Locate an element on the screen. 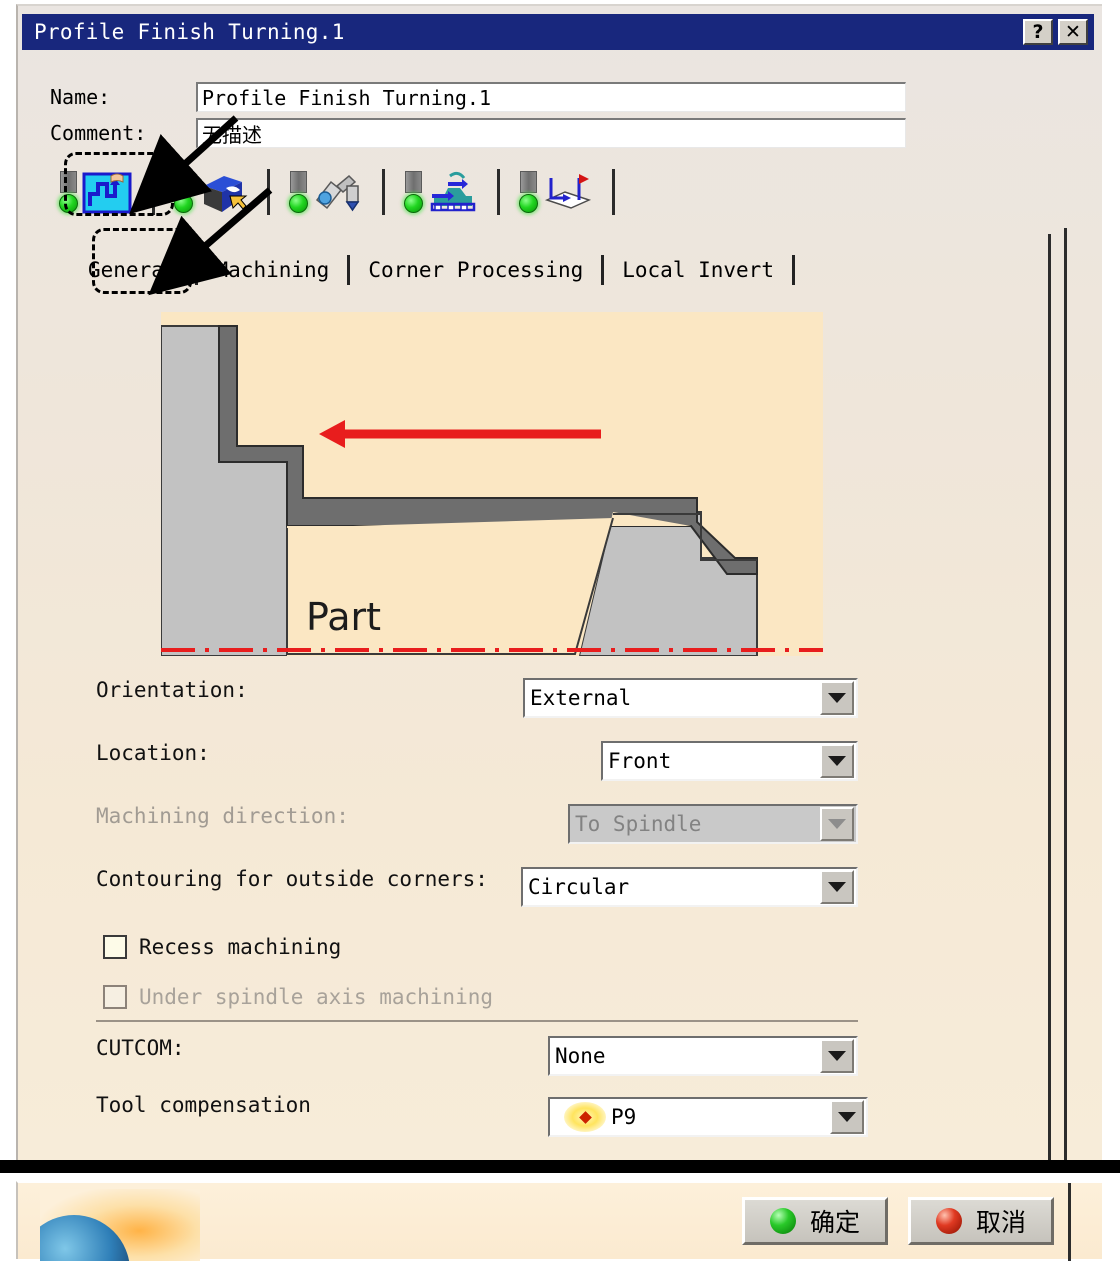  tab-local-invert: Local Invert is located at coordinates (698, 270).